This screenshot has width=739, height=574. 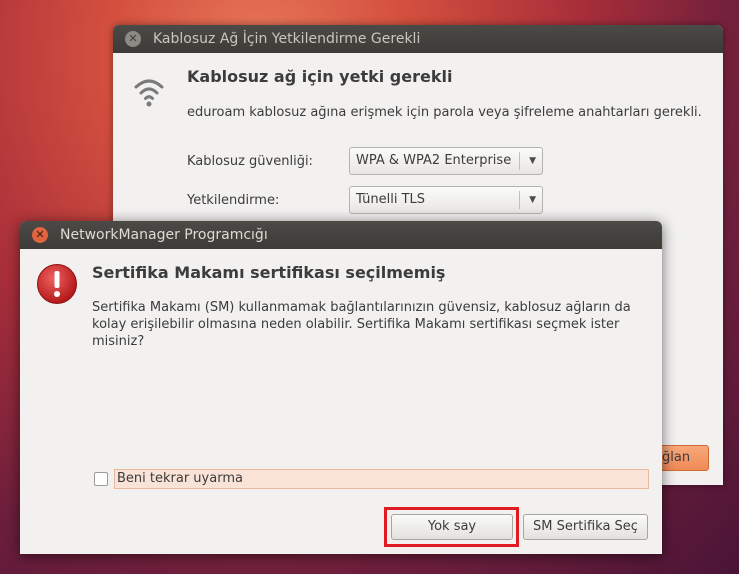 I want to click on dialog-titlebar: ✕ NetworkManager Programcığı, so click(x=341, y=235).